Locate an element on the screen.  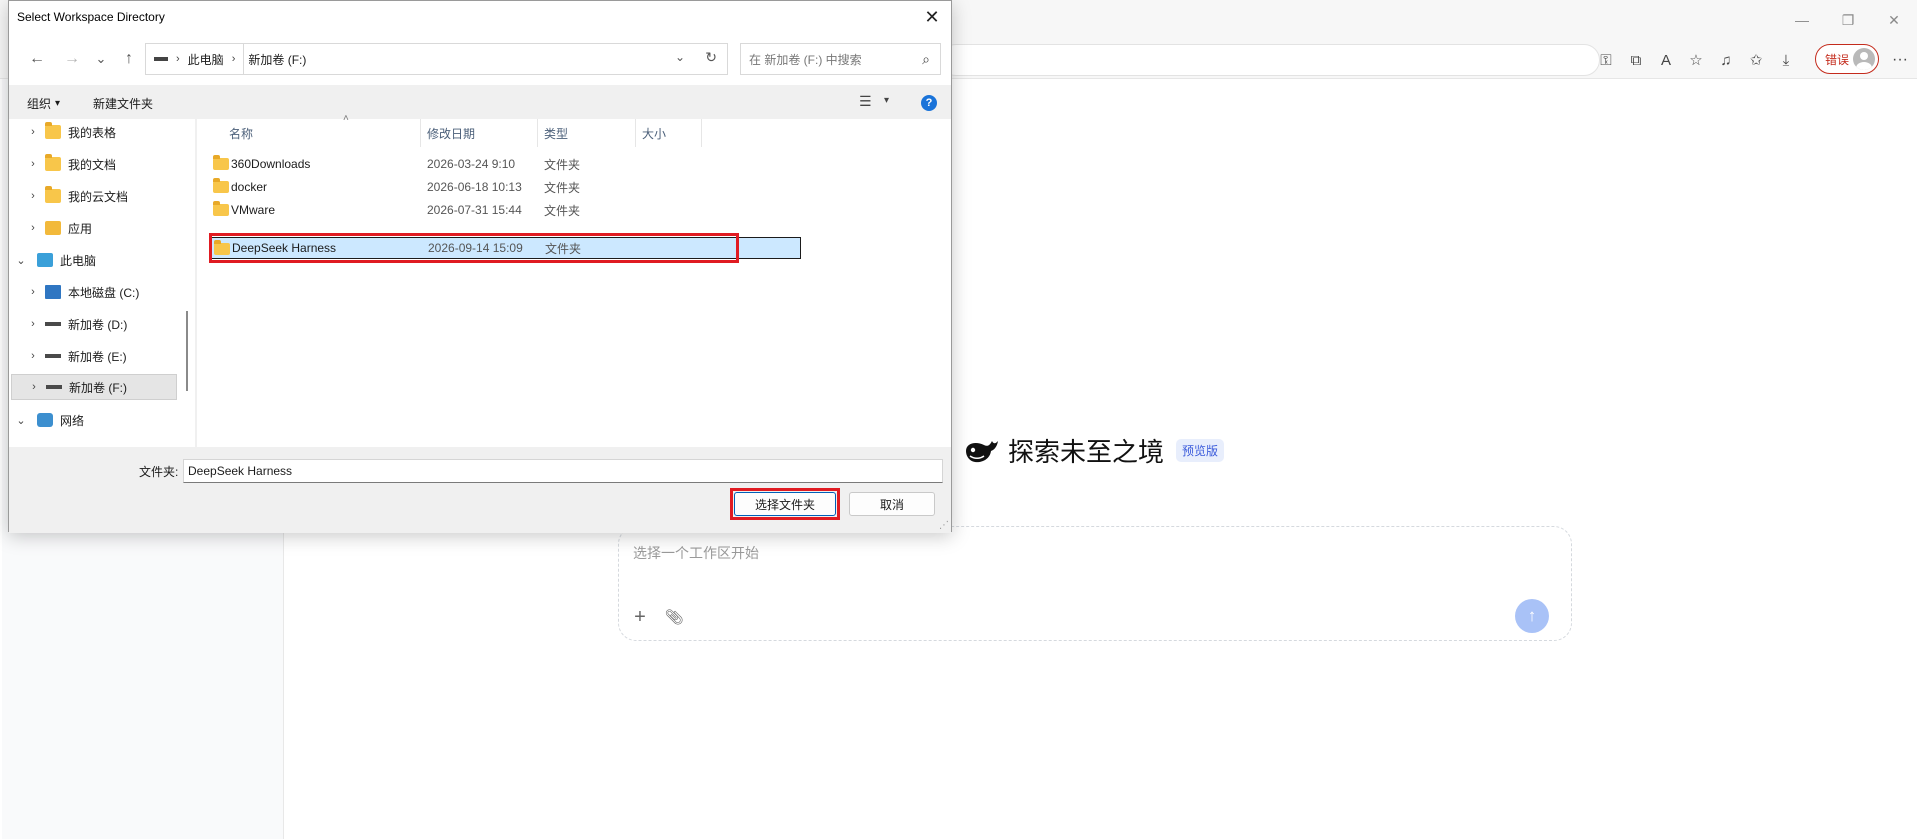
favorites-icon: ✩ is located at coordinates (1756, 60).